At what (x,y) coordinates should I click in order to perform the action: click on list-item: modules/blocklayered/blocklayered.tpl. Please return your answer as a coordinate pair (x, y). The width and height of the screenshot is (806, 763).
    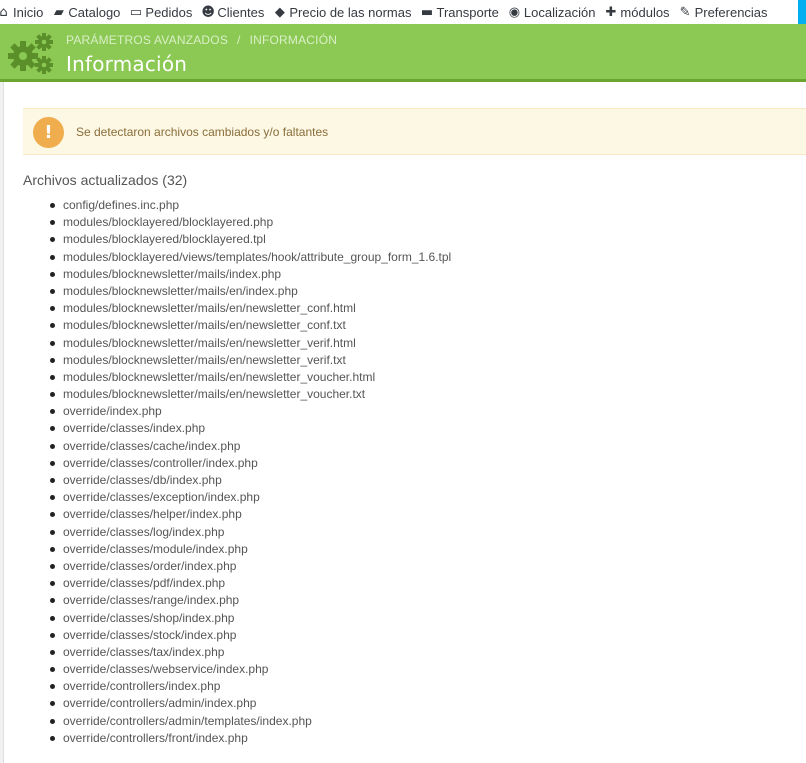
    Looking at the image, I should click on (250, 239).